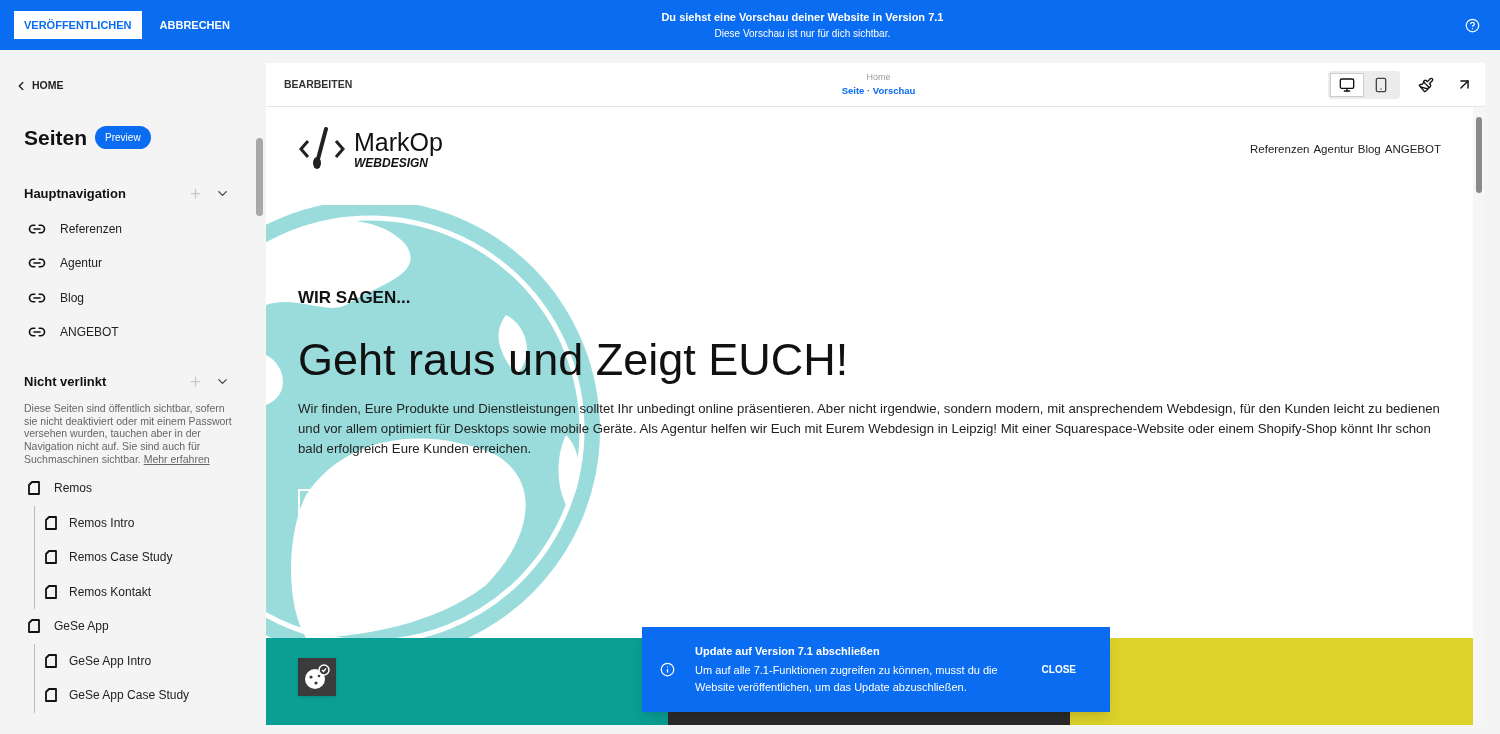 This screenshot has width=1500, height=734. I want to click on site-nav-link: Agentur, so click(1333, 150).